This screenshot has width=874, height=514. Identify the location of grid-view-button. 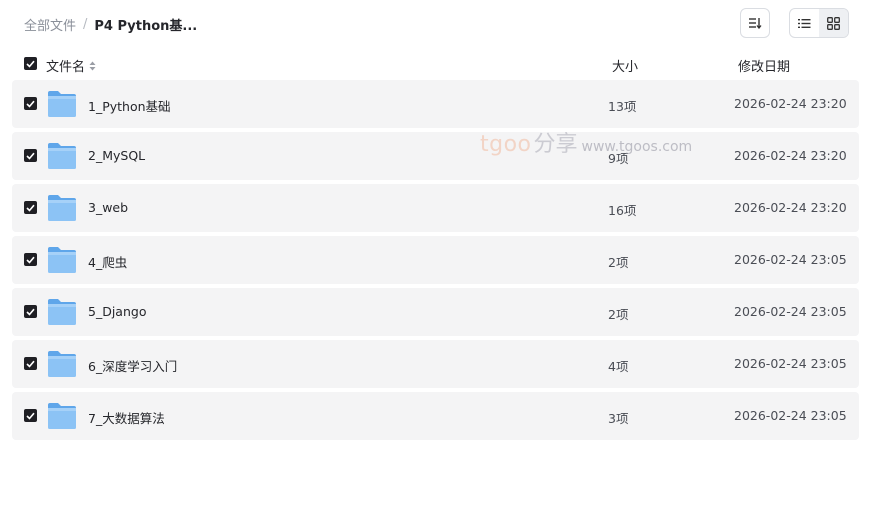
(833, 23).